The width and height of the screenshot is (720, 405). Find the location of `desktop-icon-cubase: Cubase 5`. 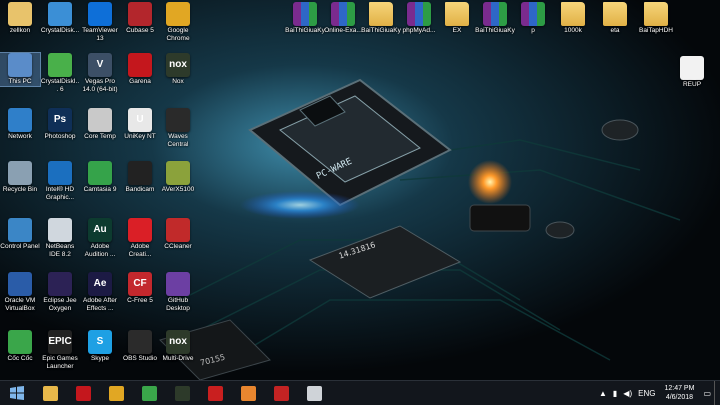

desktop-icon-cubase: Cubase 5 is located at coordinates (140, 18).